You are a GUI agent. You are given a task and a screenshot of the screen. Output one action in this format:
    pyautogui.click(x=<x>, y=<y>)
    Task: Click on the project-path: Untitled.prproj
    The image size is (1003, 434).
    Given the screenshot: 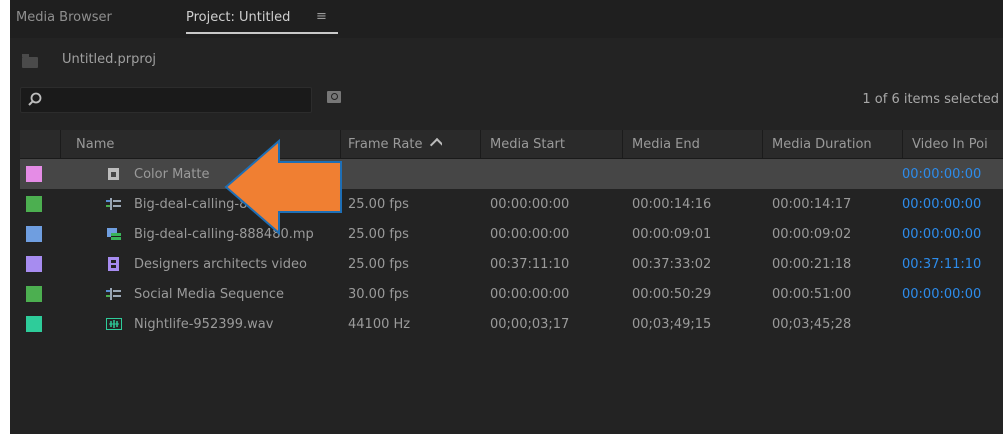 What is the action you would take?
    pyautogui.click(x=109, y=59)
    